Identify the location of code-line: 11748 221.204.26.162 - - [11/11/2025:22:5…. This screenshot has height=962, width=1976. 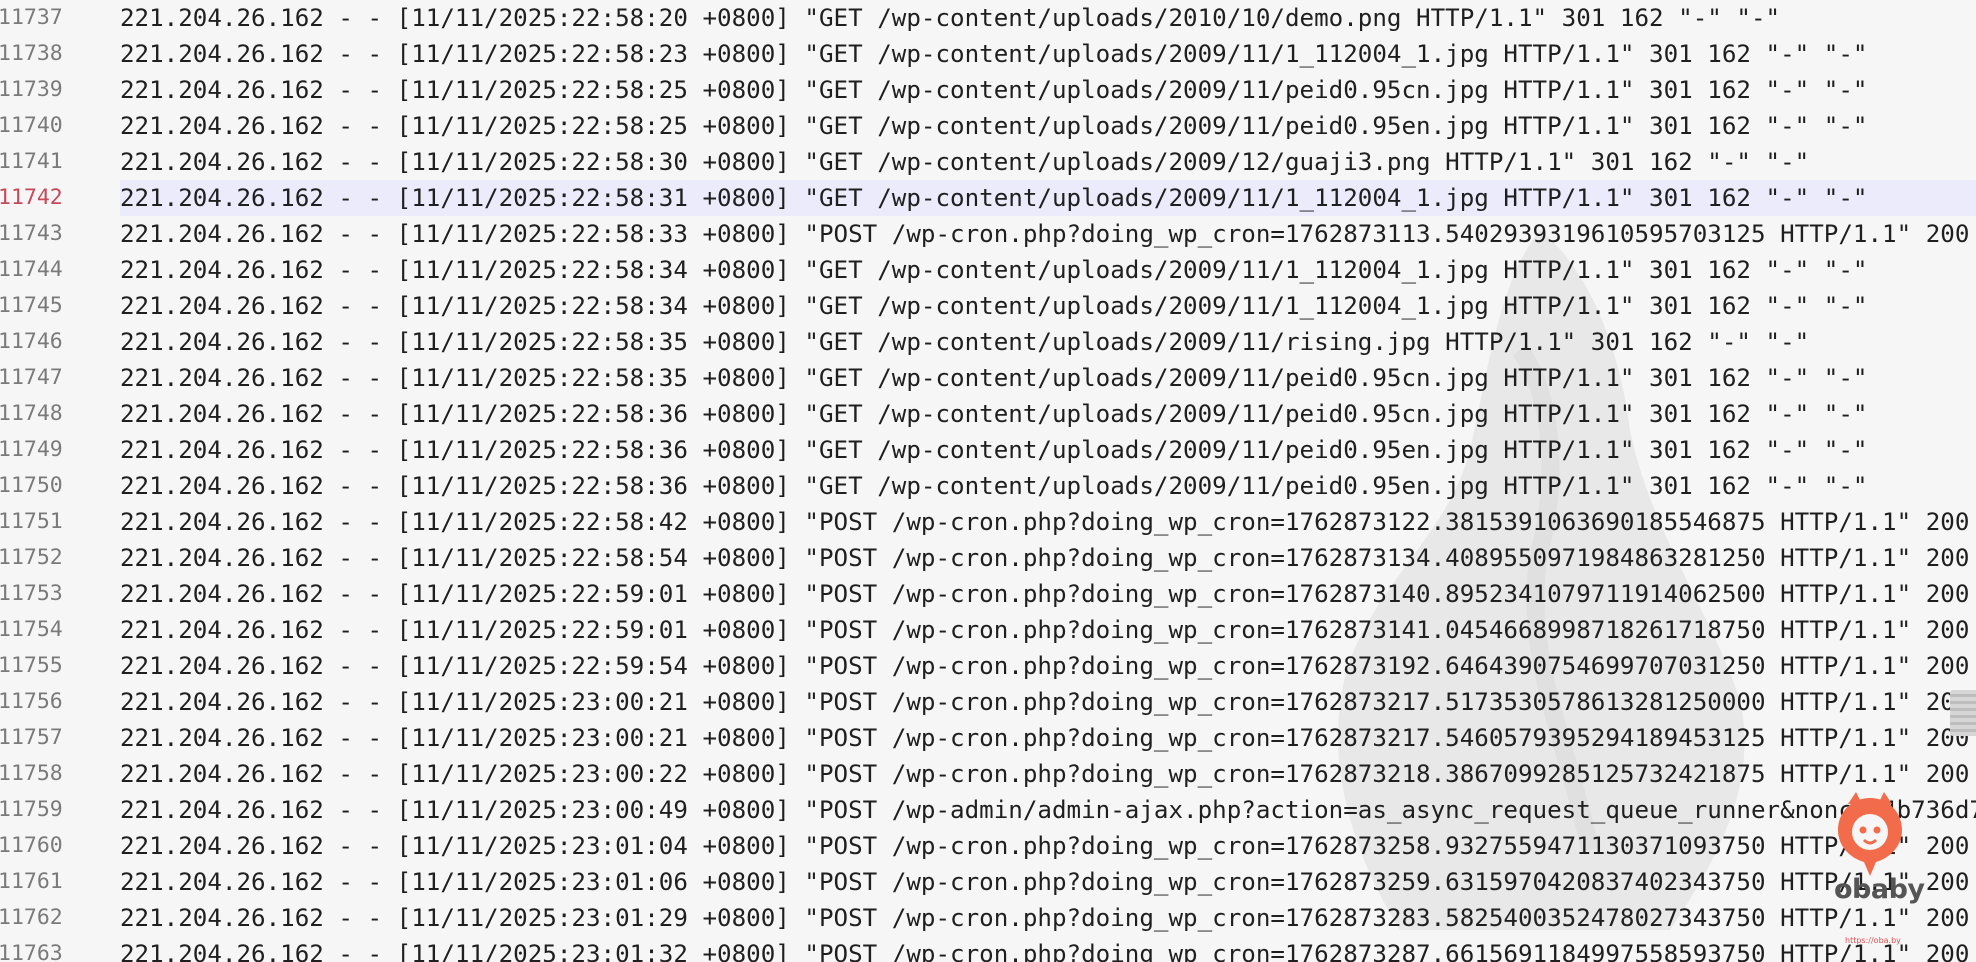
(988, 414).